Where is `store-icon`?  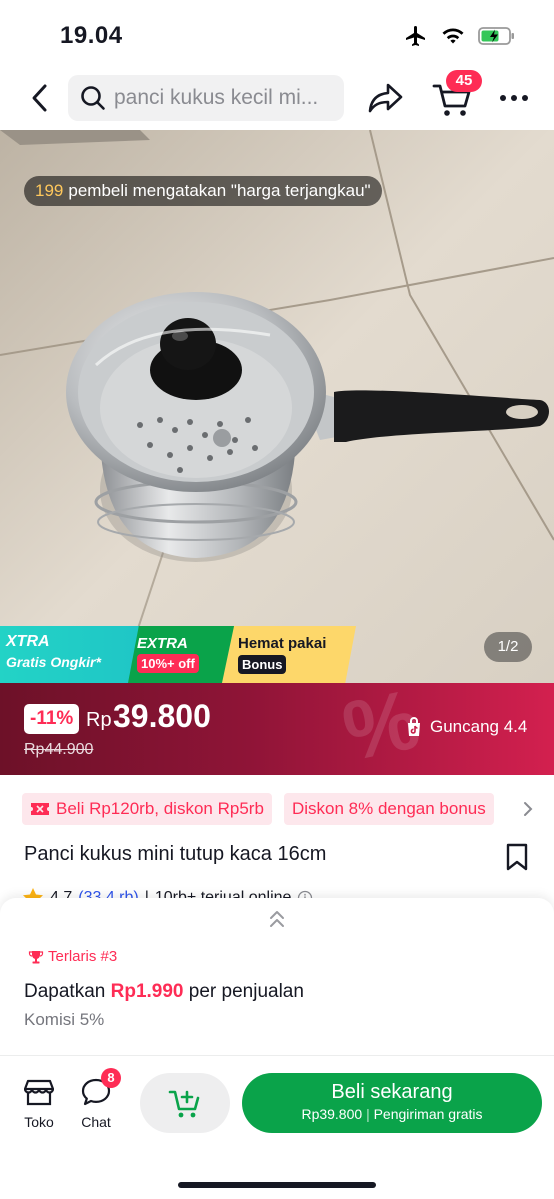 store-icon is located at coordinates (39, 1092).